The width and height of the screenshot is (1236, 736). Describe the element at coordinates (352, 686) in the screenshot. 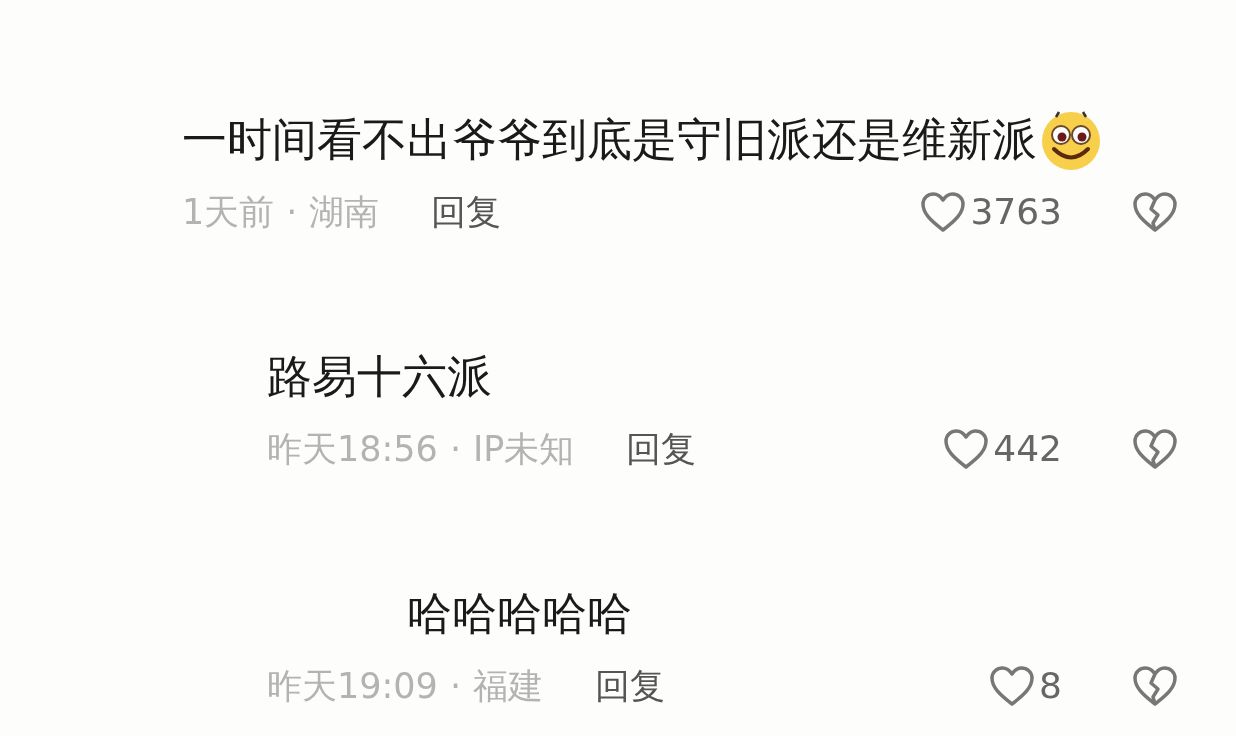

I see `comment-time: 昨天19:09` at that location.